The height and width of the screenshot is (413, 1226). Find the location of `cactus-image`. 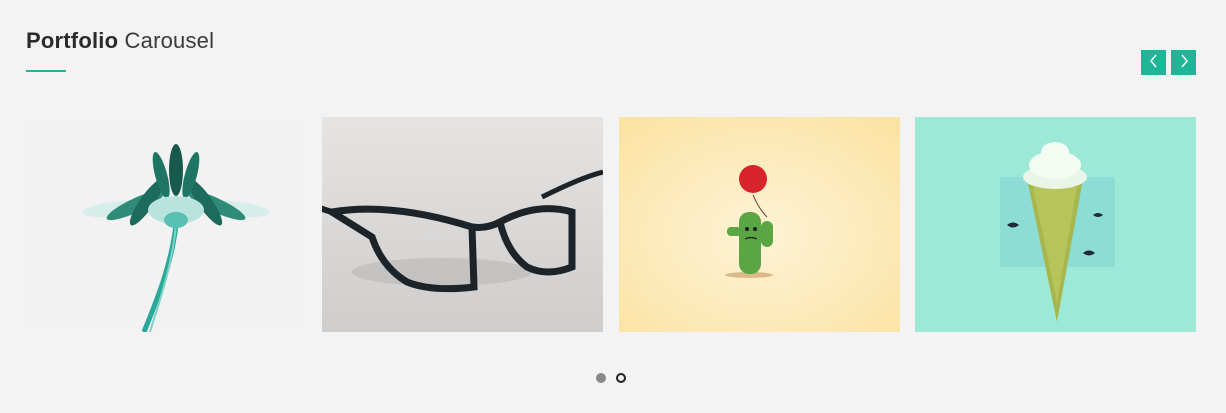

cactus-image is located at coordinates (759, 224).